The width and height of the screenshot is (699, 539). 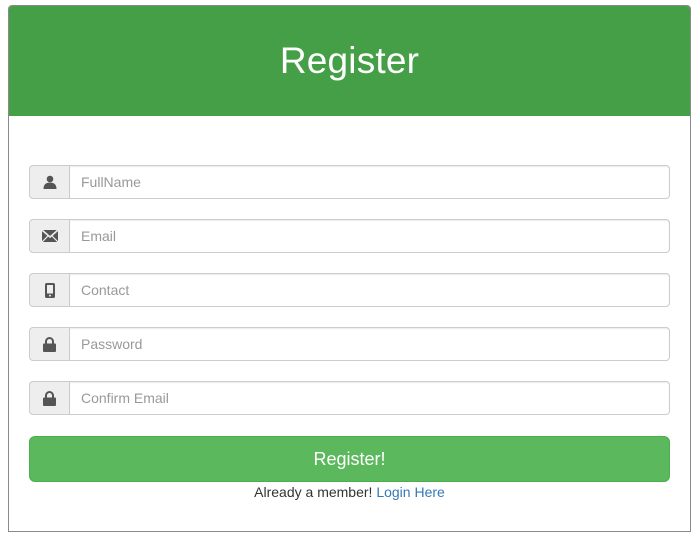 I want to click on contact-group, so click(x=349, y=290).